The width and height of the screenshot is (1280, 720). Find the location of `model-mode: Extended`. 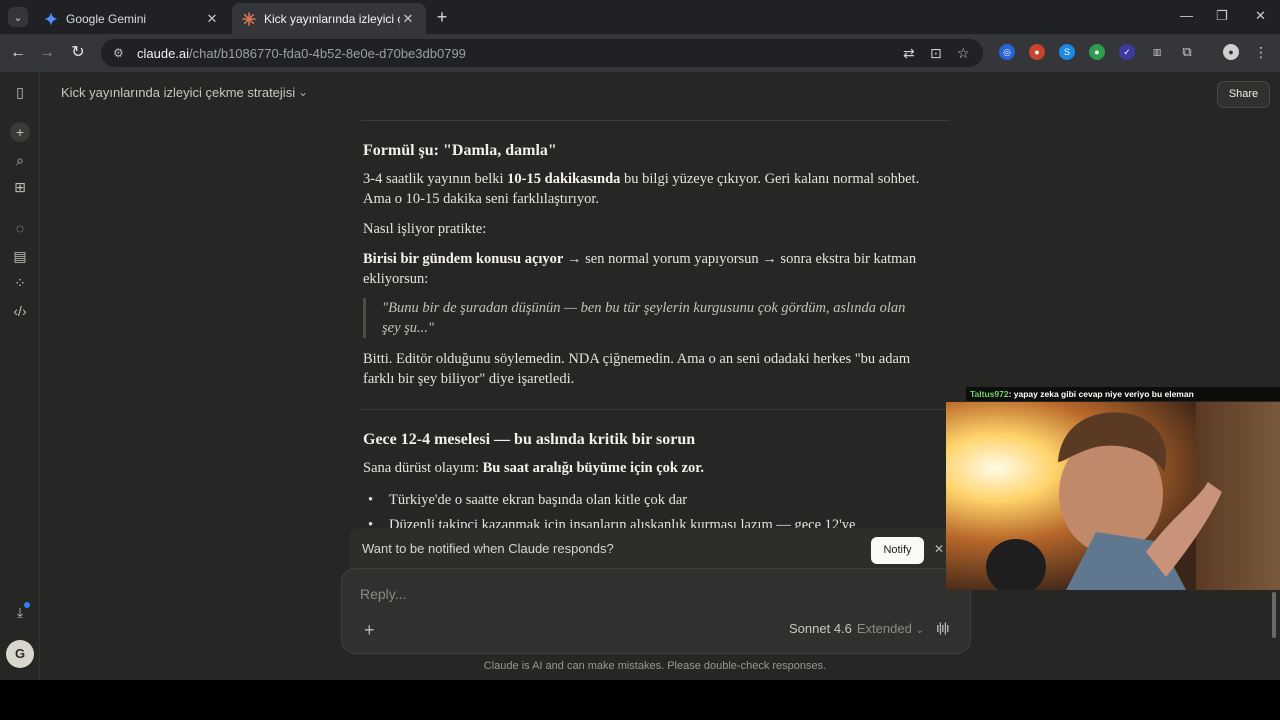

model-mode: Extended is located at coordinates (884, 628).